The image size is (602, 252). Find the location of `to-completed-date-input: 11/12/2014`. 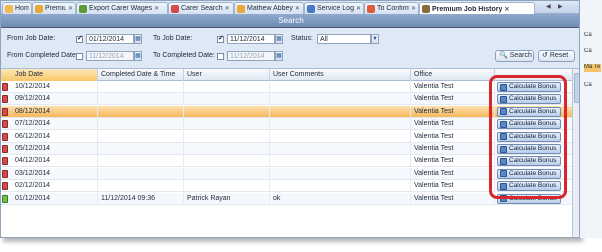

to-completed-date-input: 11/12/2014 is located at coordinates (251, 56).